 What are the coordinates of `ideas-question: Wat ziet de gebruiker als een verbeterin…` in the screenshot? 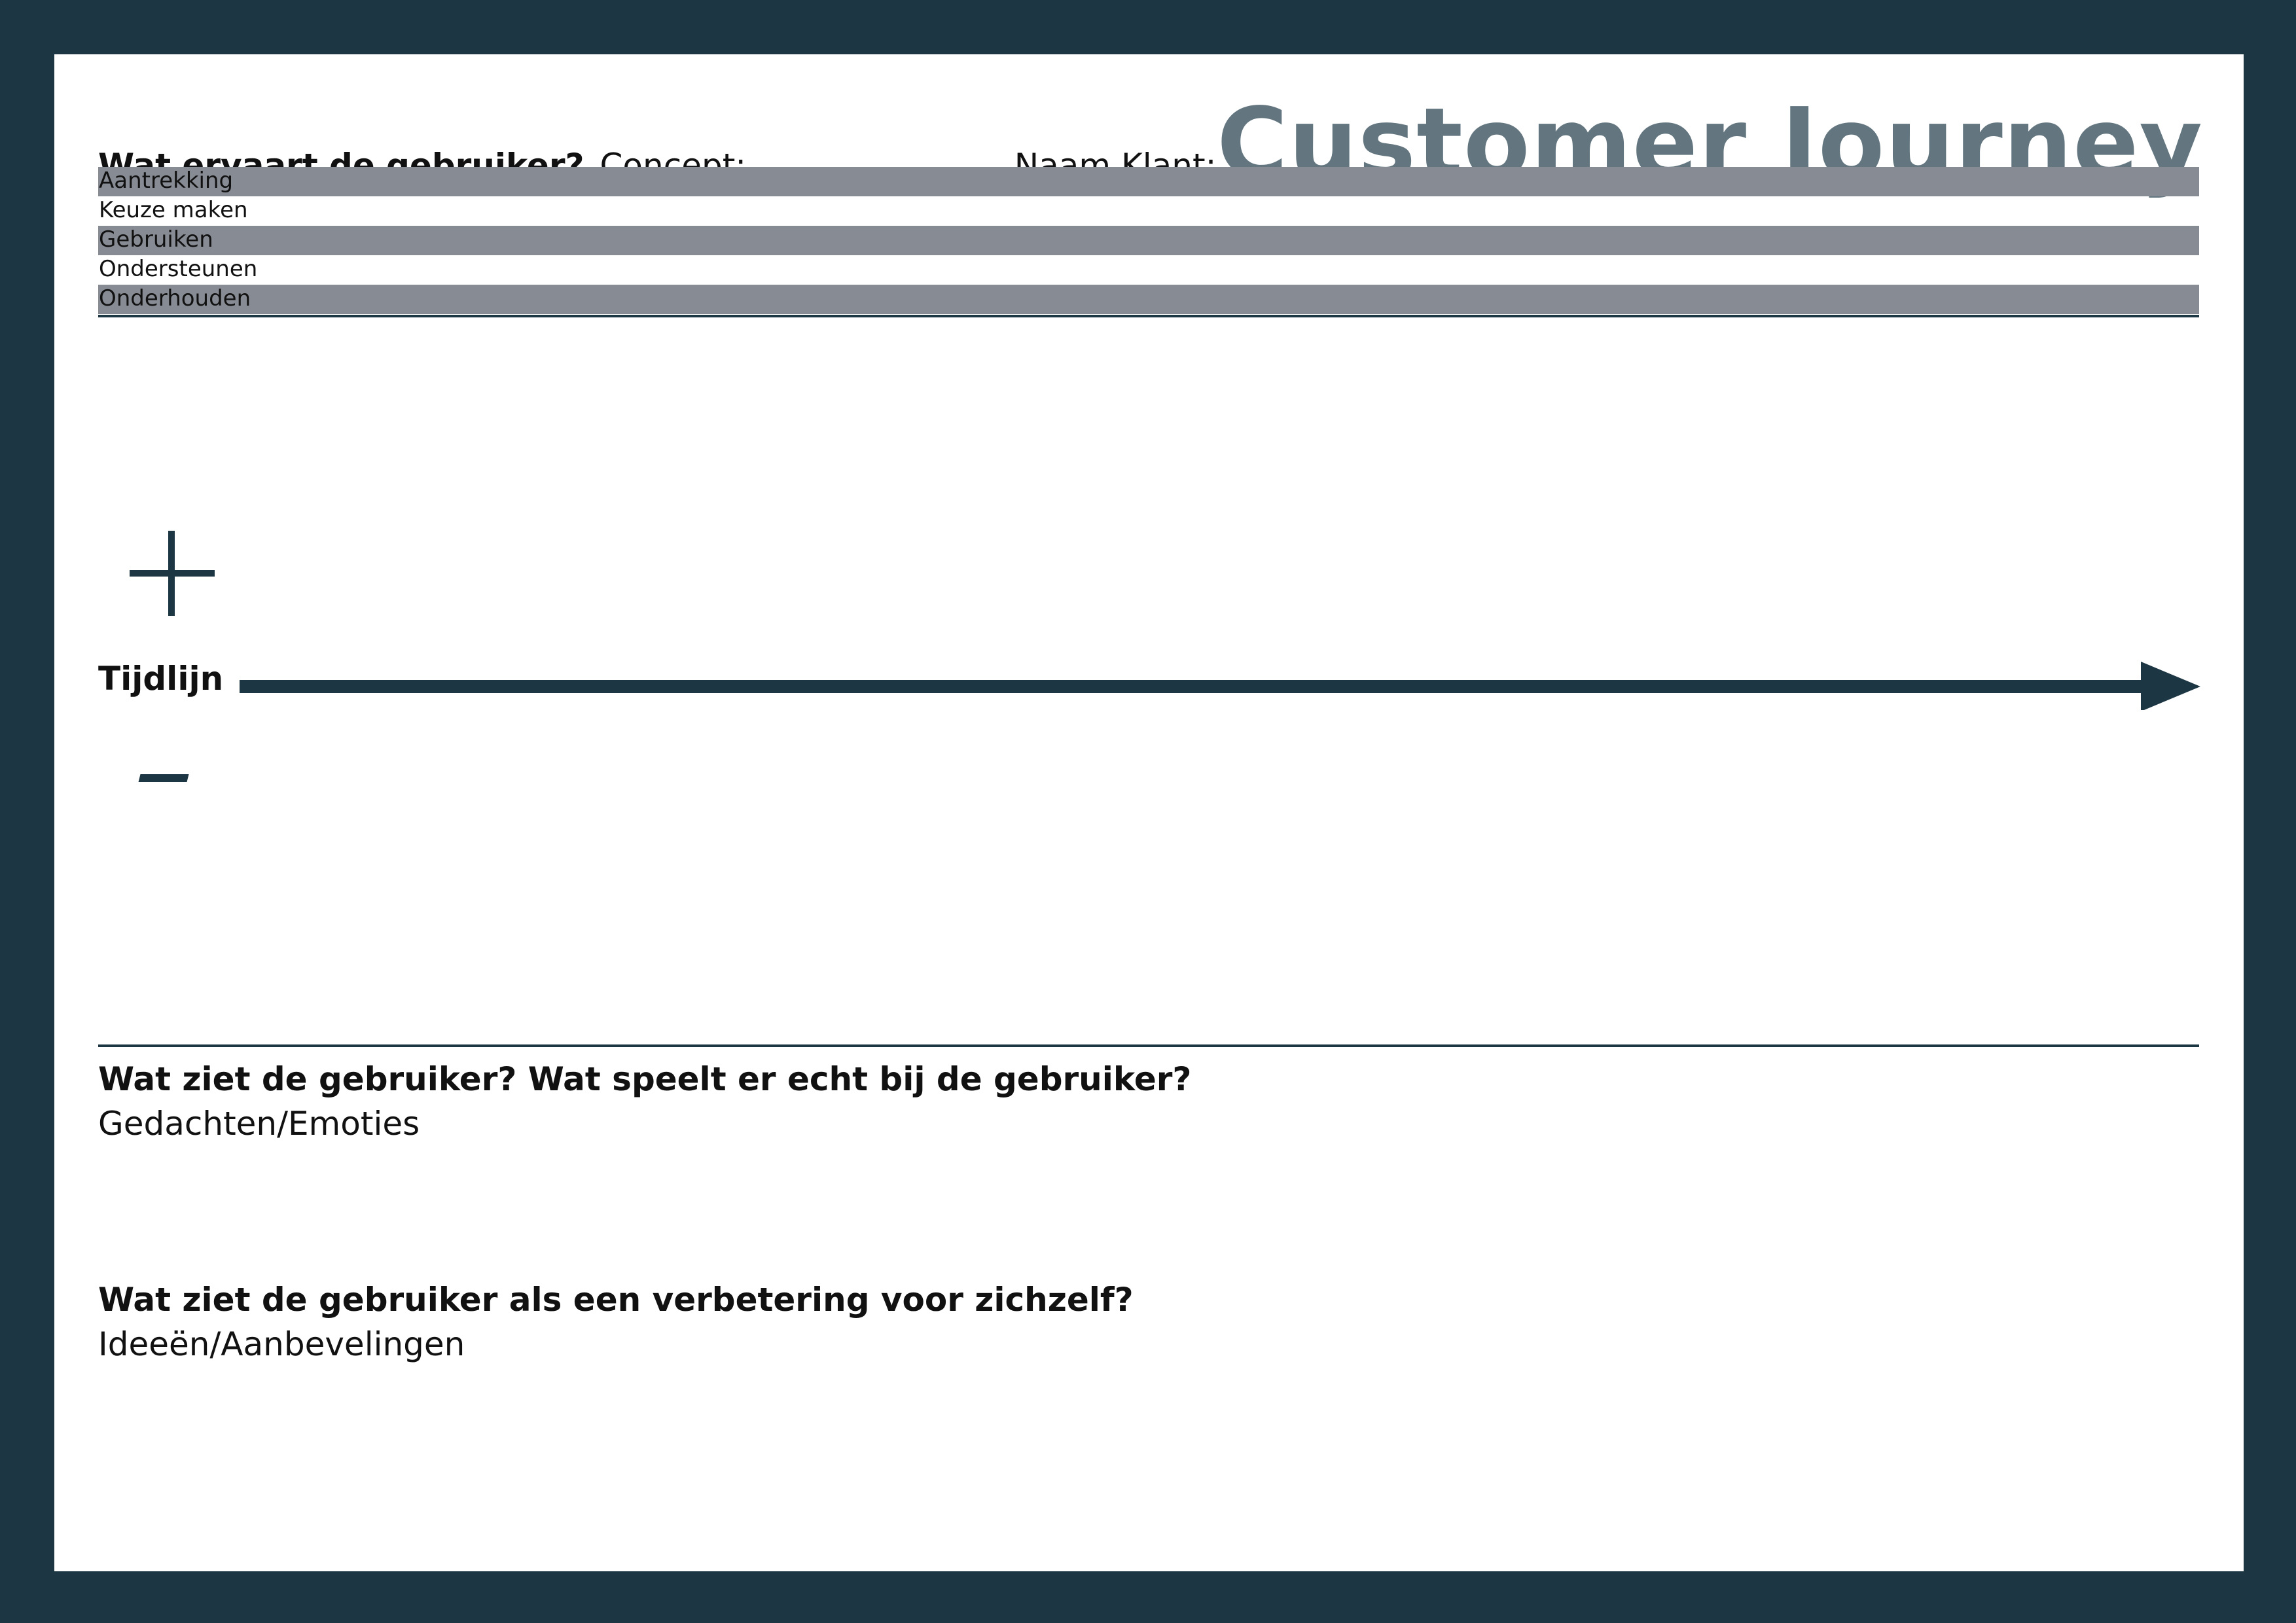 It's located at (616, 1300).